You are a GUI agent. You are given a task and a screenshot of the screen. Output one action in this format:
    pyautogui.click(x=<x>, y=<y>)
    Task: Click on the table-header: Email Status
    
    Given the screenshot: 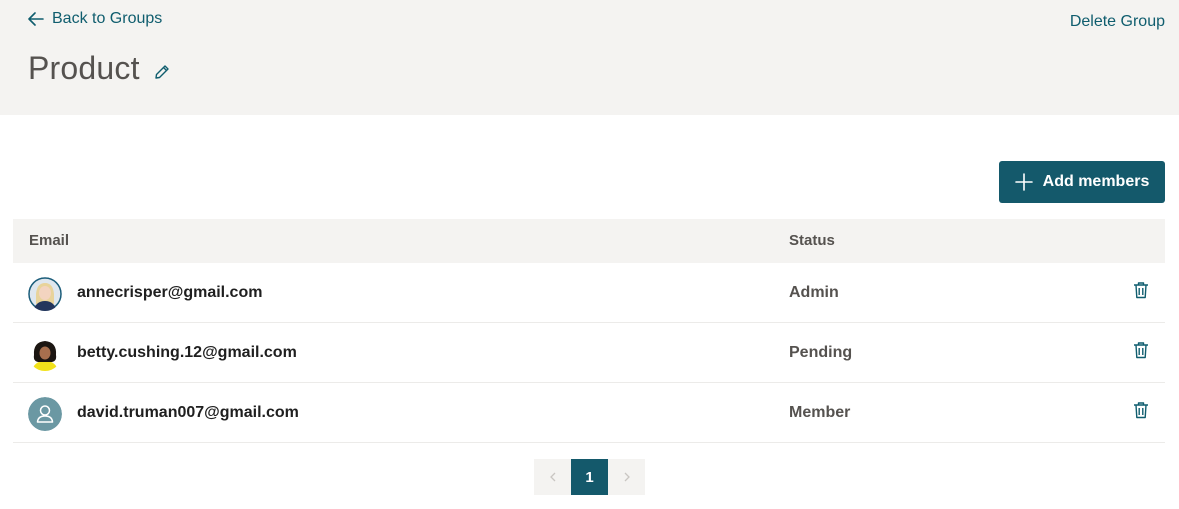 What is the action you would take?
    pyautogui.click(x=589, y=241)
    